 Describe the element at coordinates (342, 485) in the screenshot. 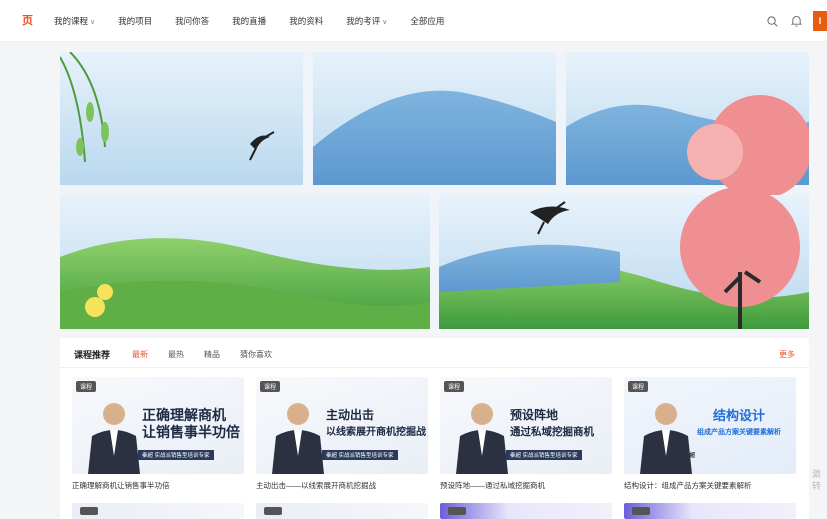

I see `course-title: 主动出击——以线索展开商机挖掘战` at that location.